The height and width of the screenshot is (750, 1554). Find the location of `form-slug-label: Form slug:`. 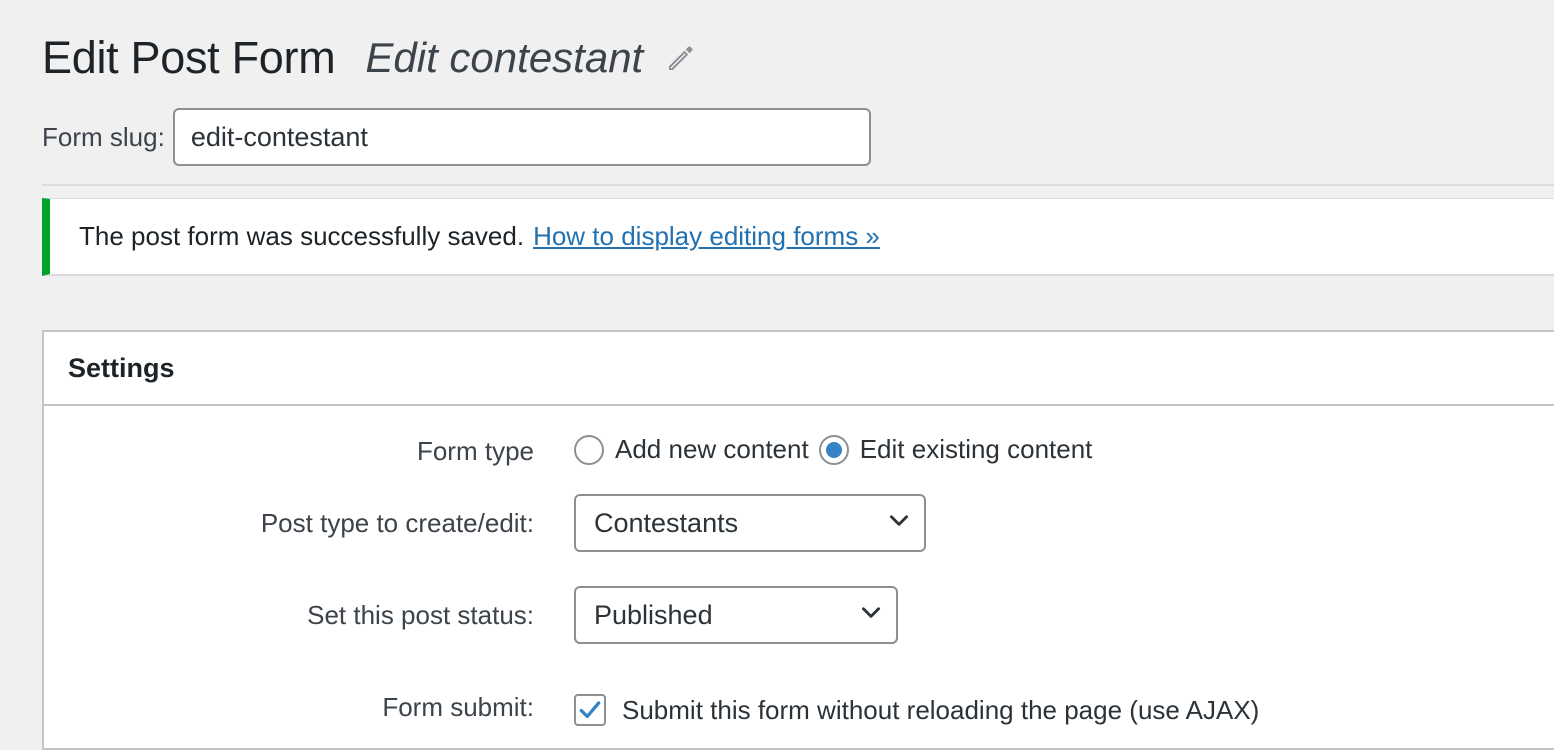

form-slug-label: Form slug: is located at coordinates (103, 136).